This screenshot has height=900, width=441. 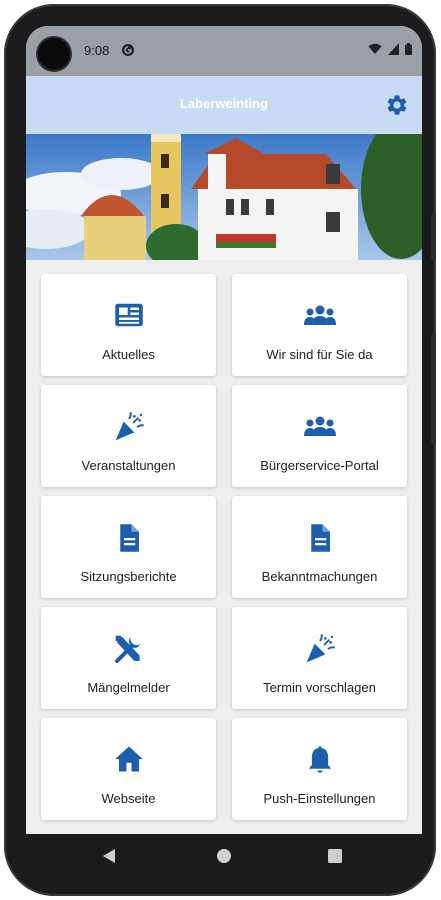 I want to click on tile-veranstaltungen: Veranstaltungen, so click(x=128, y=436).